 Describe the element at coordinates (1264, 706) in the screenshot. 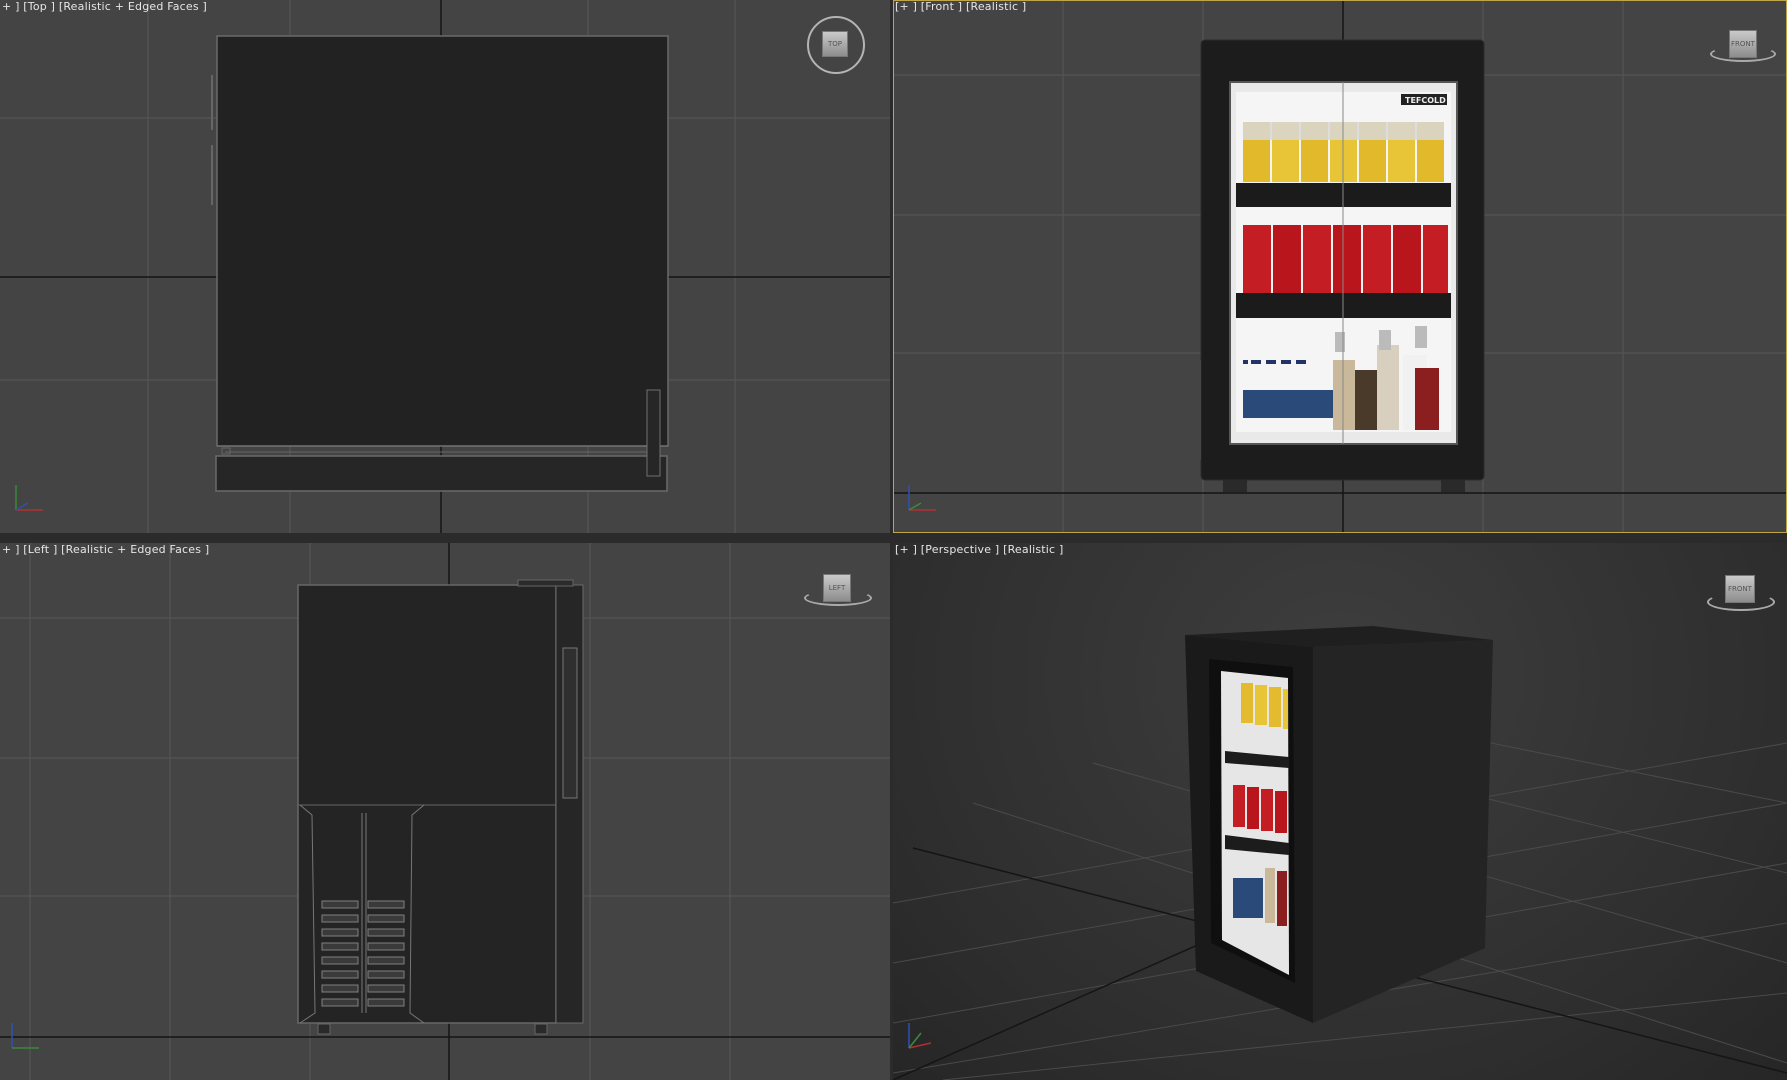

I see `perspective-schweppes-cans` at that location.